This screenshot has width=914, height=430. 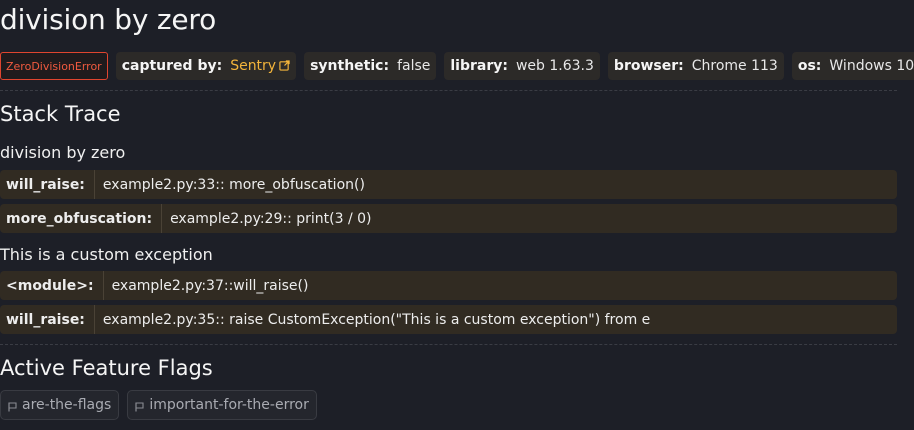 I want to click on tag-library: library: web 1.63.3, so click(x=522, y=66).